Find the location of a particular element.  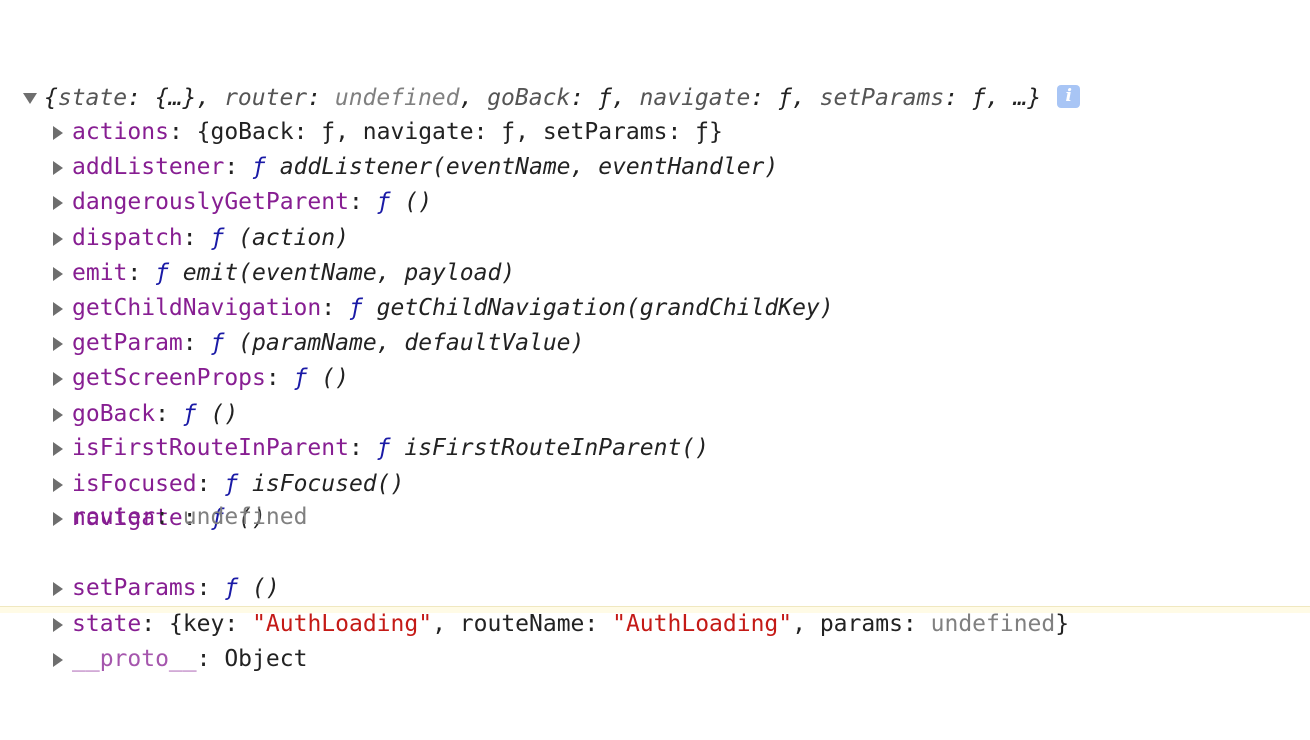

triangle-down-icon is located at coordinates (31, 56).